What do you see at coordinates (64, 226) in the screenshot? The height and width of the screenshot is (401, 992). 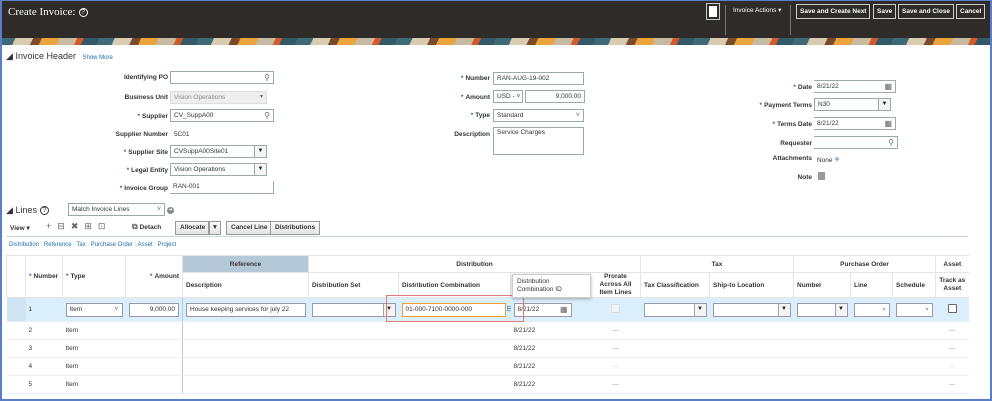 I see `collapse-rows-icon: ⊟` at bounding box center [64, 226].